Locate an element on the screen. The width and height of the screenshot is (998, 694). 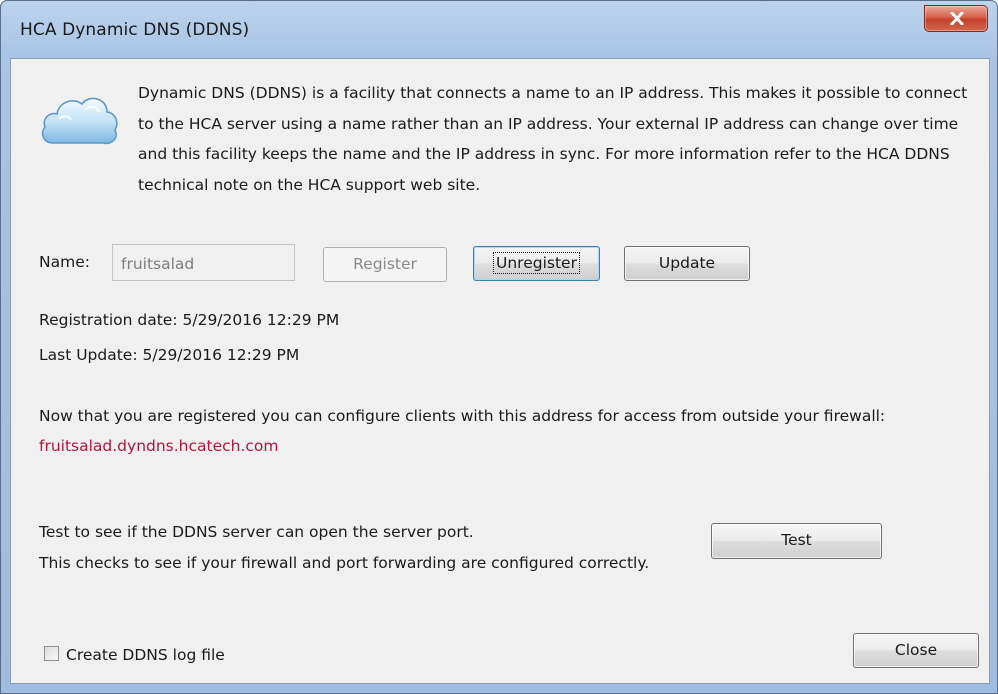
test-label: Test is located at coordinates (796, 540).